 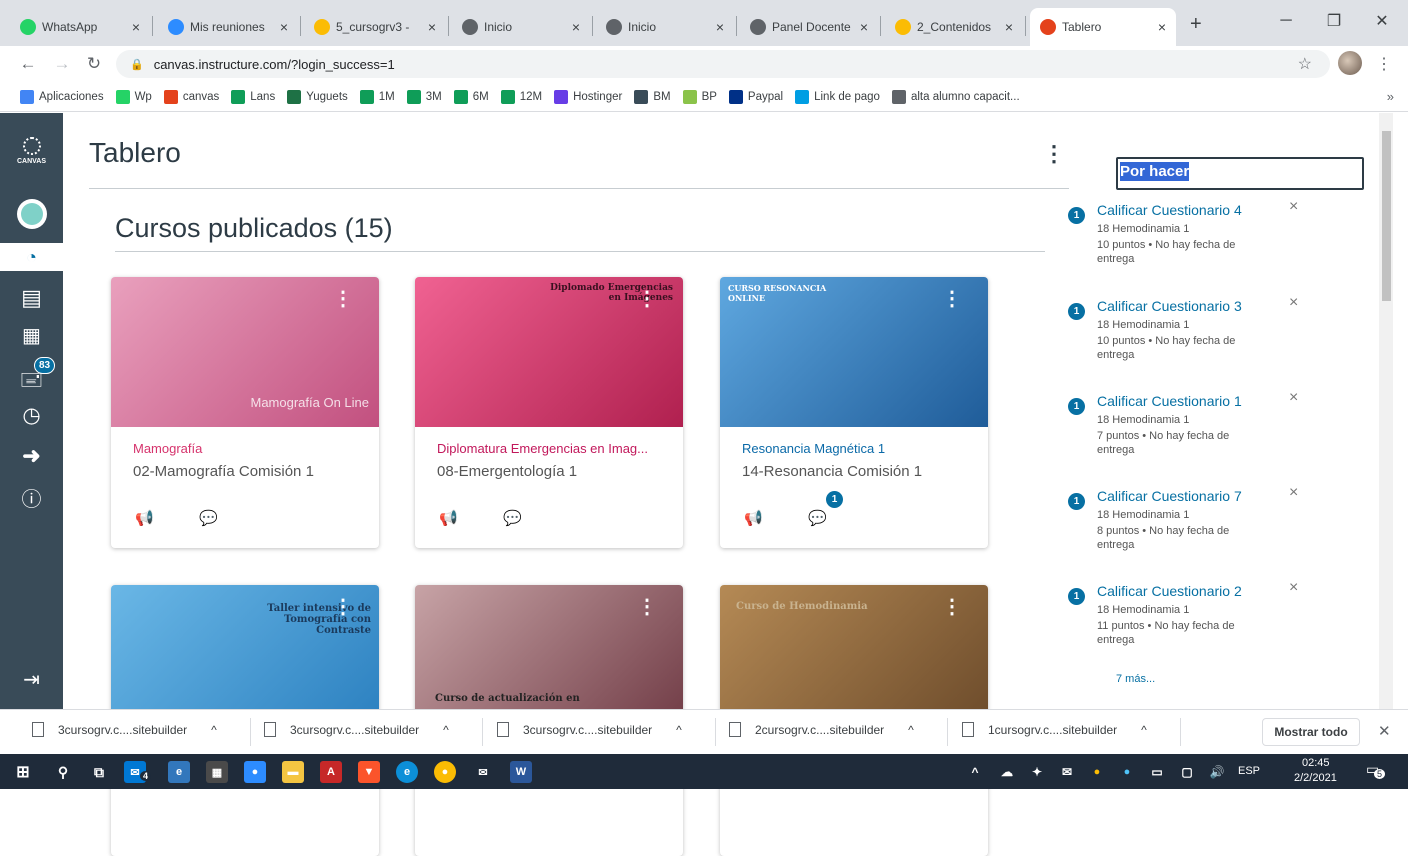 What do you see at coordinates (99, 772) in the screenshot?
I see `task-view-icon: ⧉` at bounding box center [99, 772].